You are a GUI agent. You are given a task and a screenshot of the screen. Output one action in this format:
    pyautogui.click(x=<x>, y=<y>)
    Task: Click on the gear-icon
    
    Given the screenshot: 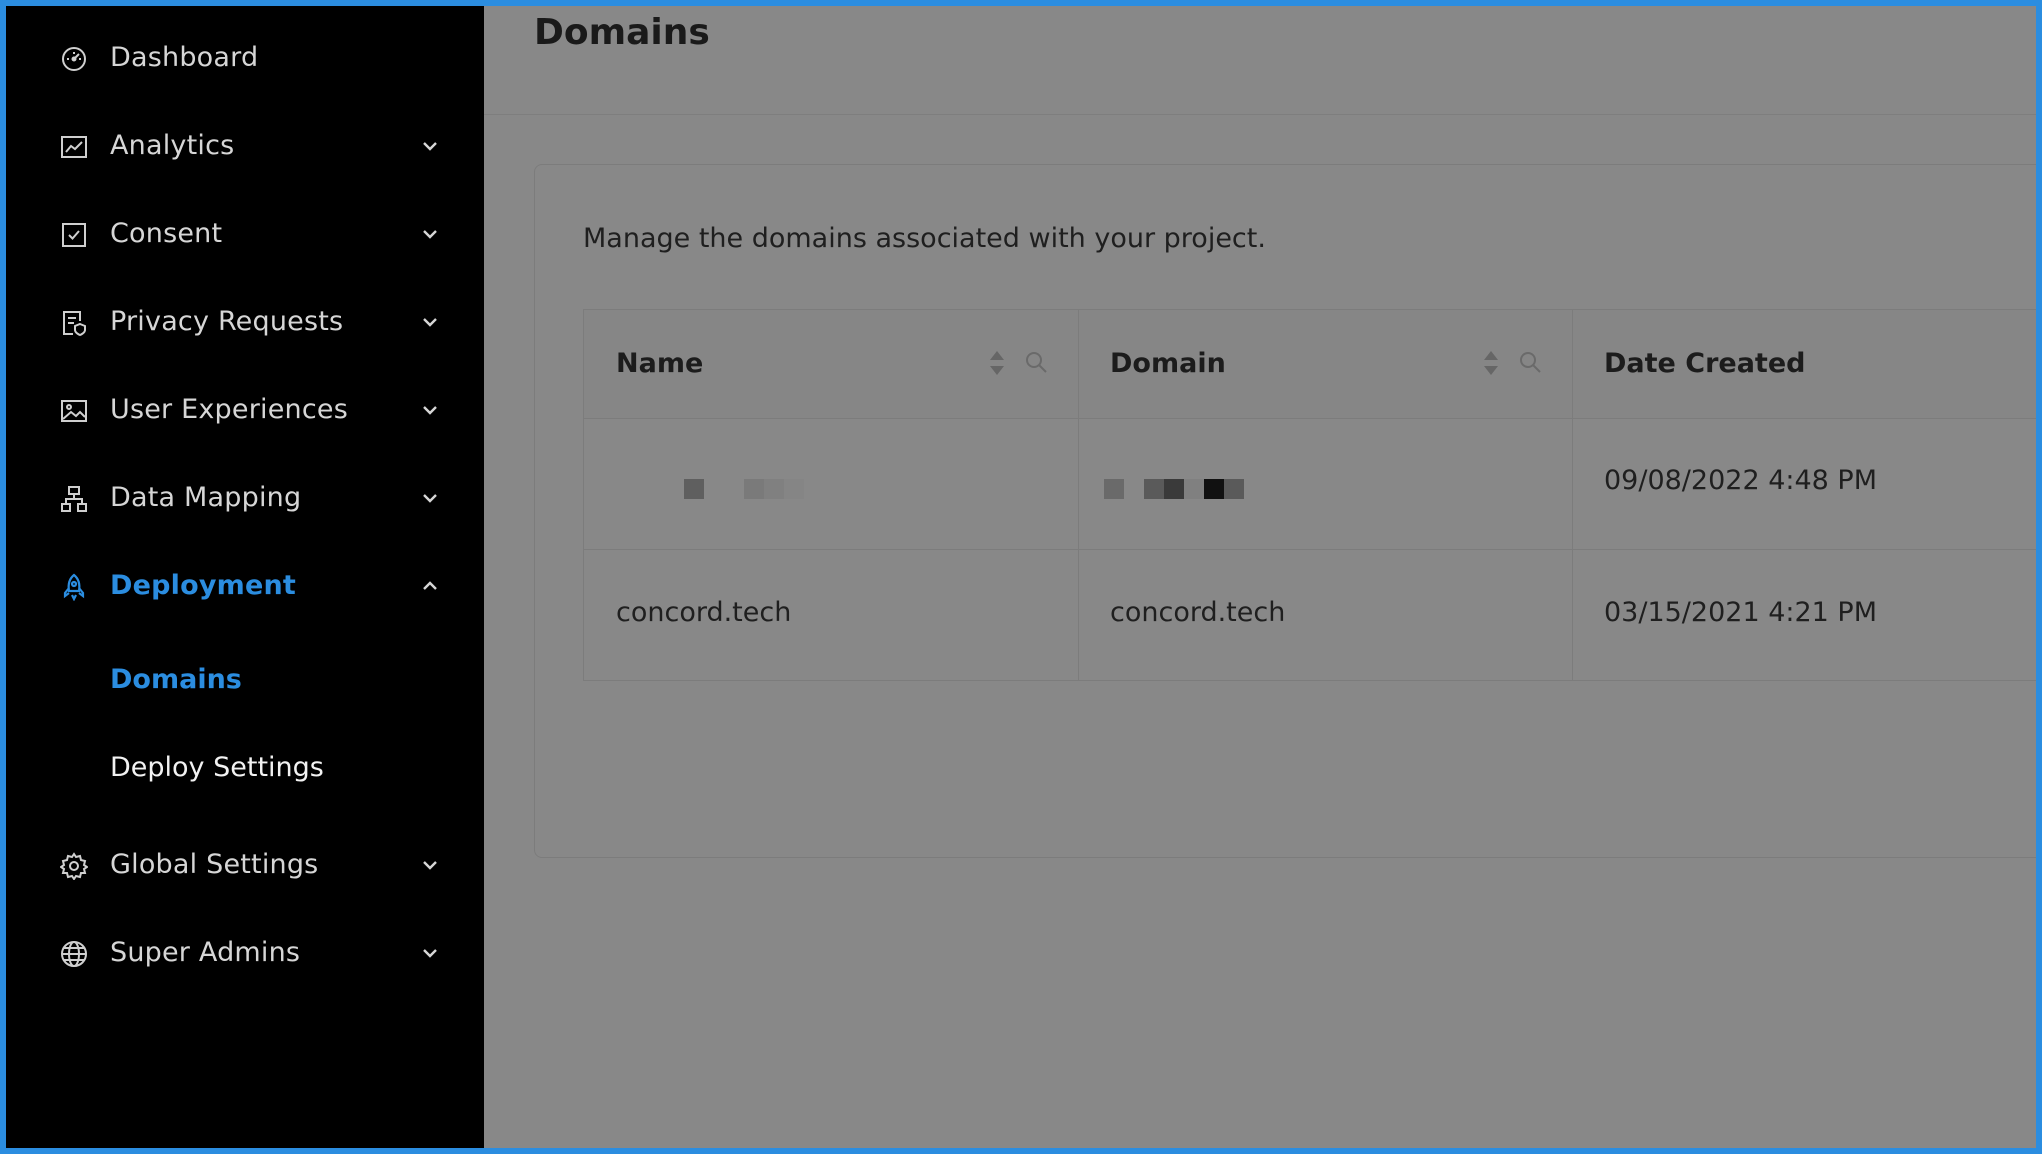 What is the action you would take?
    pyautogui.click(x=74, y=866)
    